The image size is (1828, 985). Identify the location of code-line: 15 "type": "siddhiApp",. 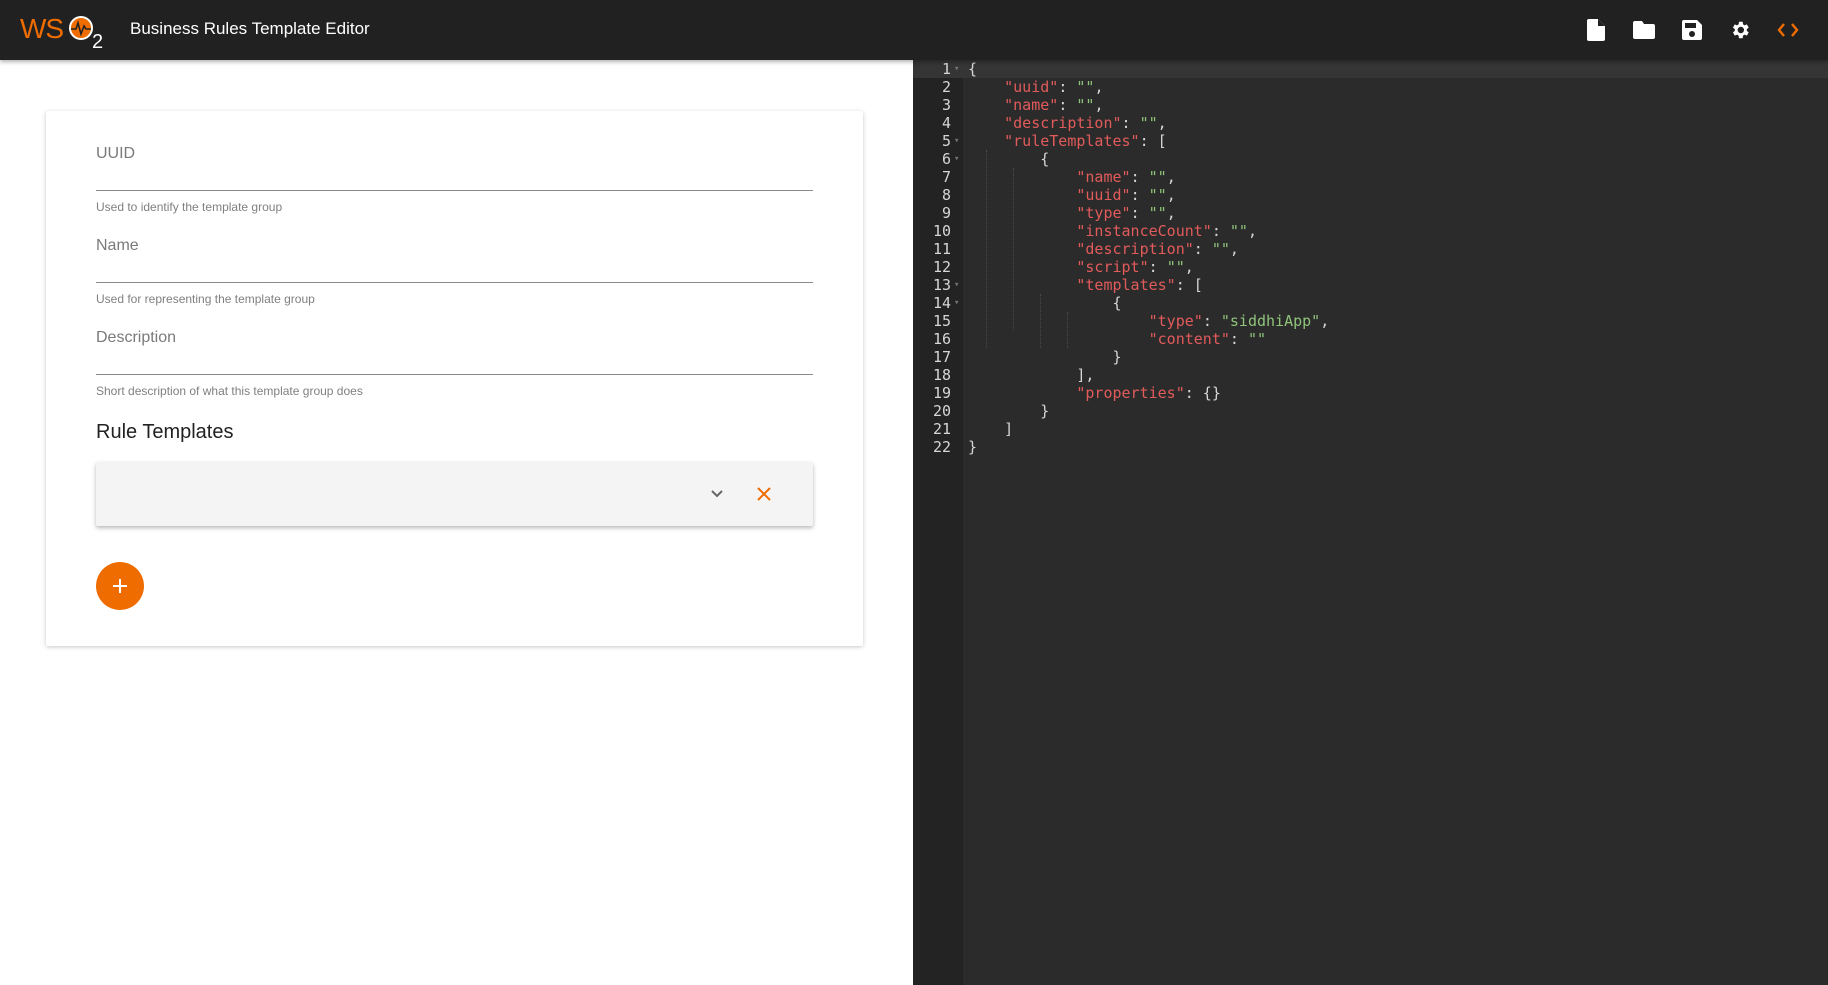
(1370, 321).